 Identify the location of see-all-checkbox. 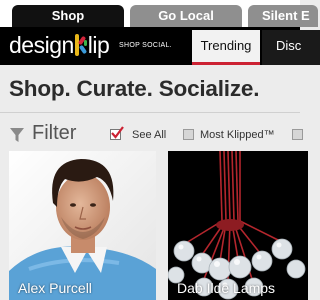
(117, 133).